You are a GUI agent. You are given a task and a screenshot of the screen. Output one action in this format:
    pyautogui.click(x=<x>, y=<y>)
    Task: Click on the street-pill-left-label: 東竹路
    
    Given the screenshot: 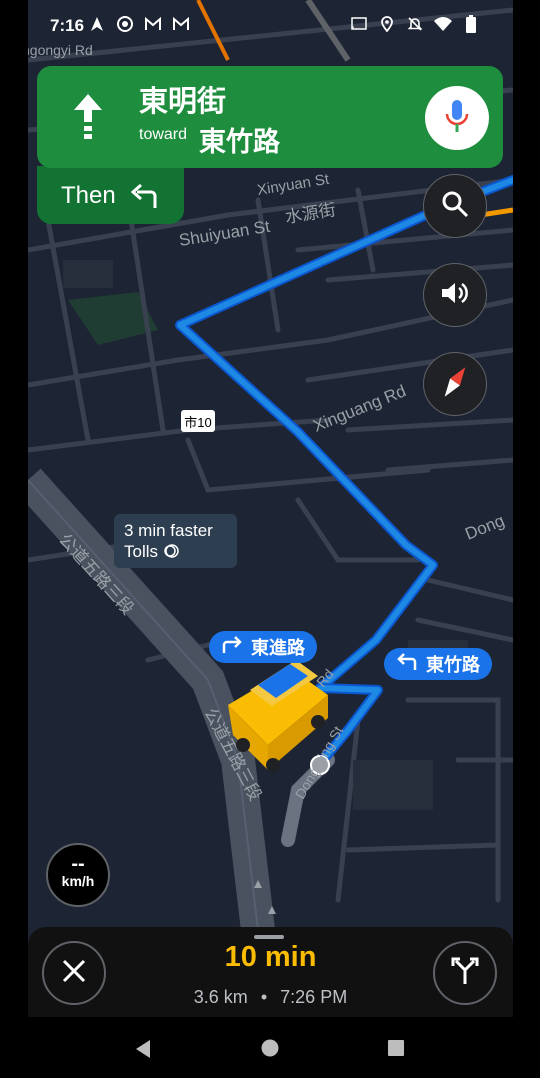 What is the action you would take?
    pyautogui.click(x=453, y=665)
    